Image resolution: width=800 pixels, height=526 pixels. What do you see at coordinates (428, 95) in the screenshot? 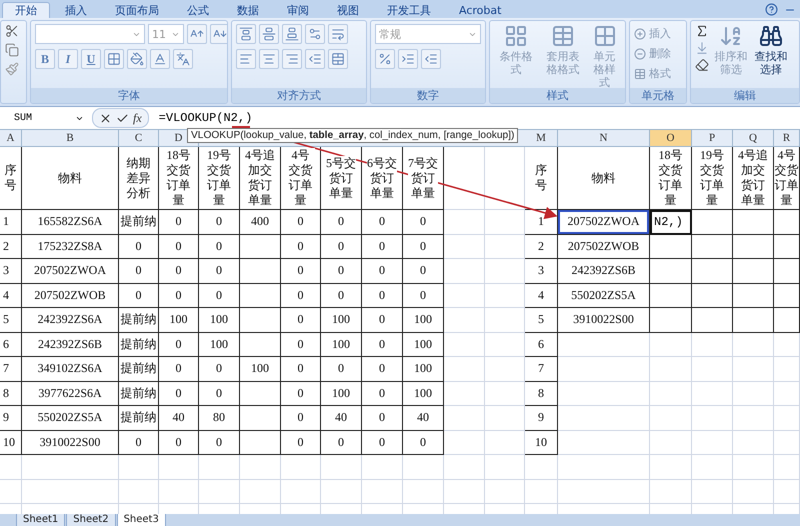
I see `group-label: 数字` at bounding box center [428, 95].